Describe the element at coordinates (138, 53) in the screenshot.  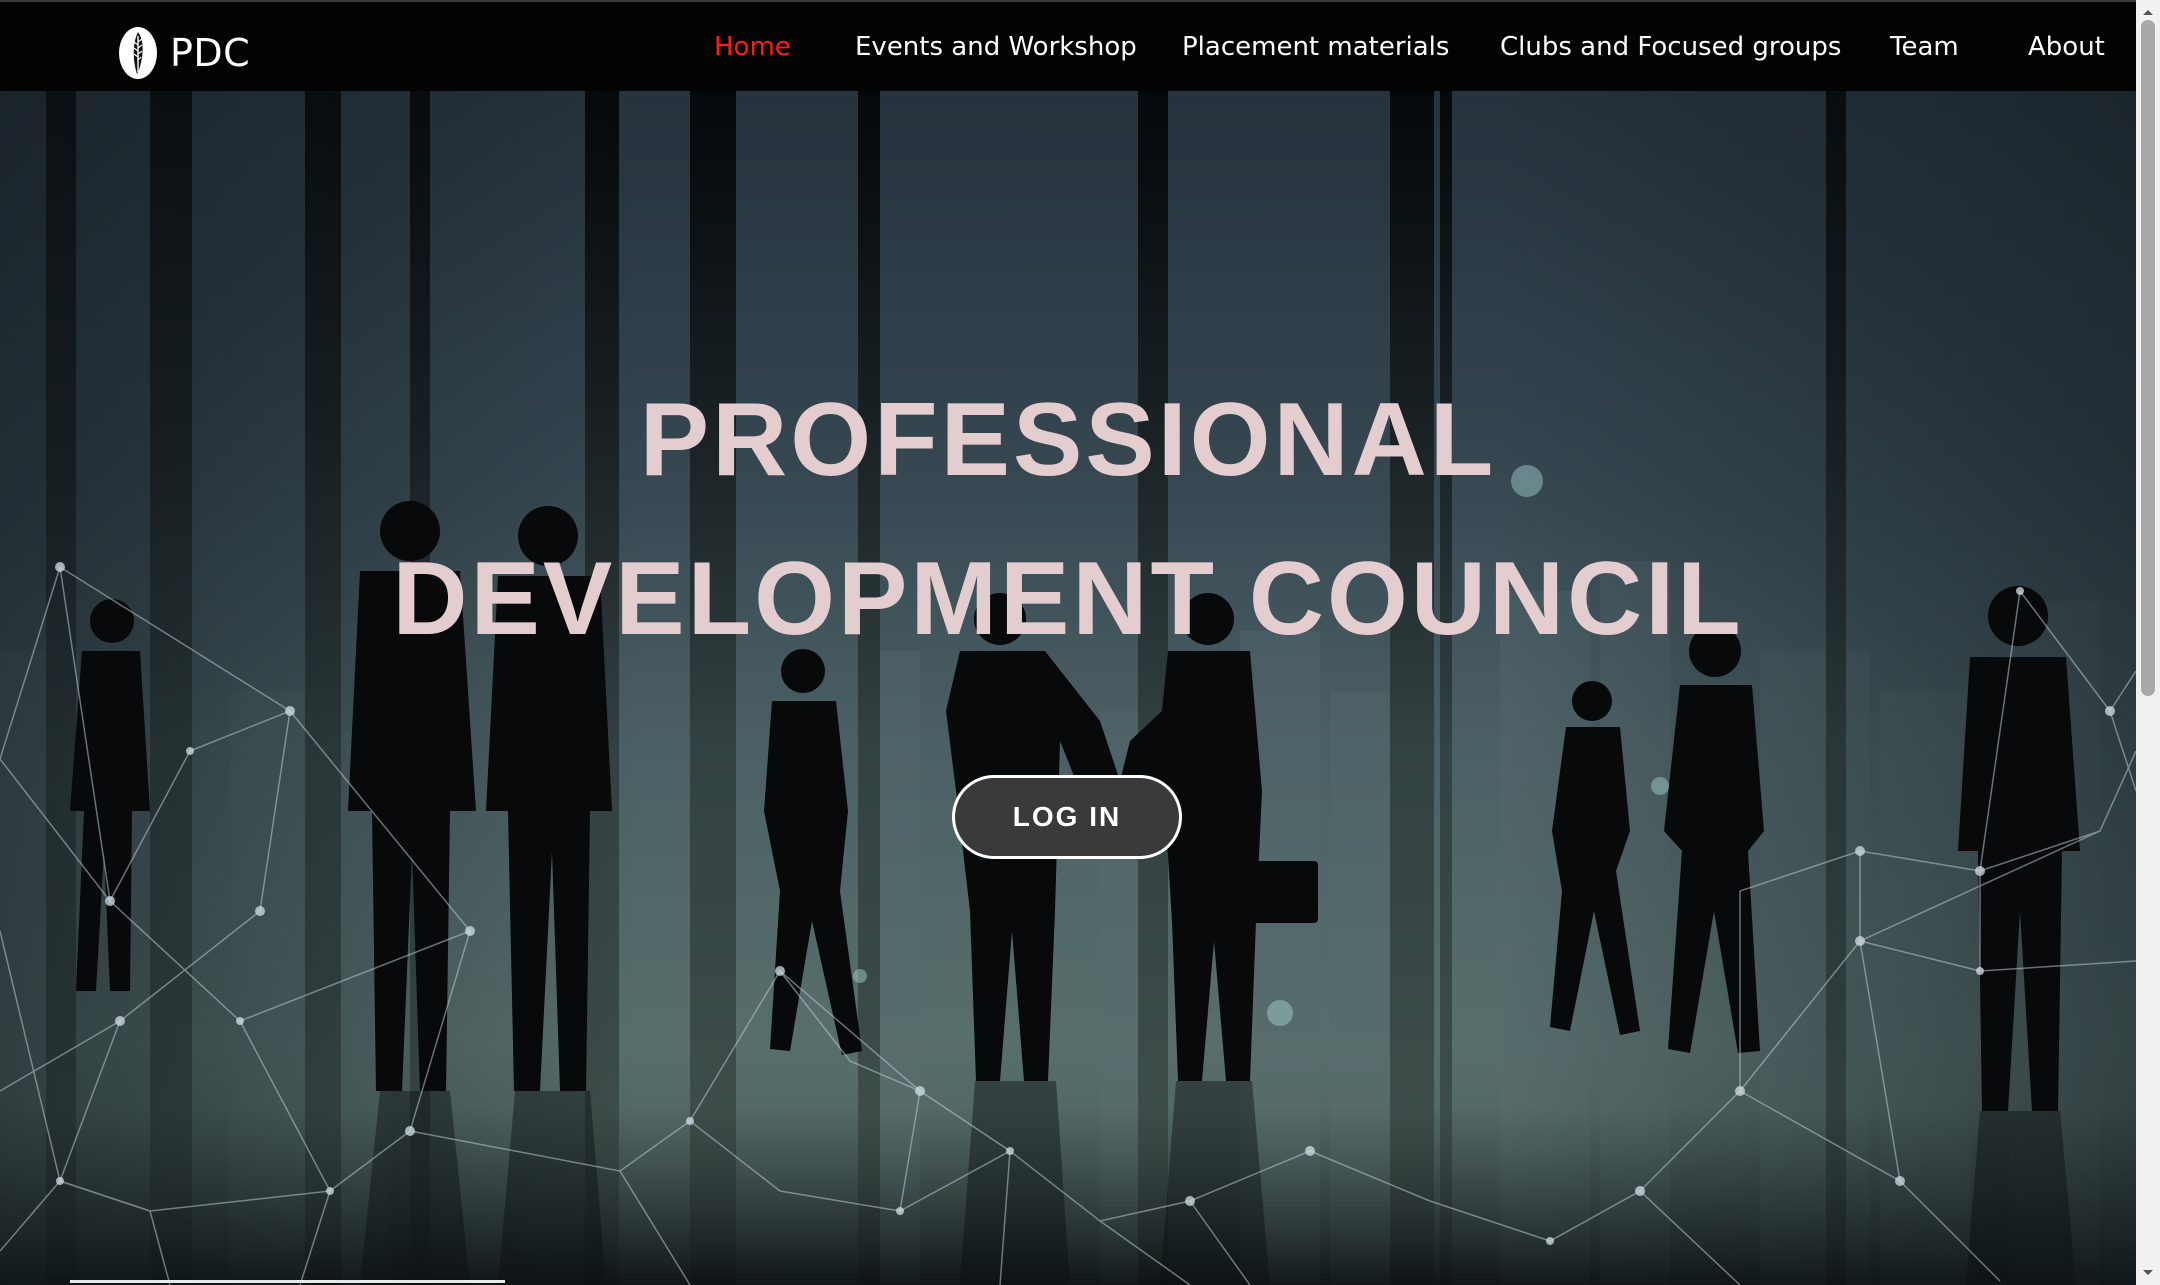
I see `quill-feather-icon` at that location.